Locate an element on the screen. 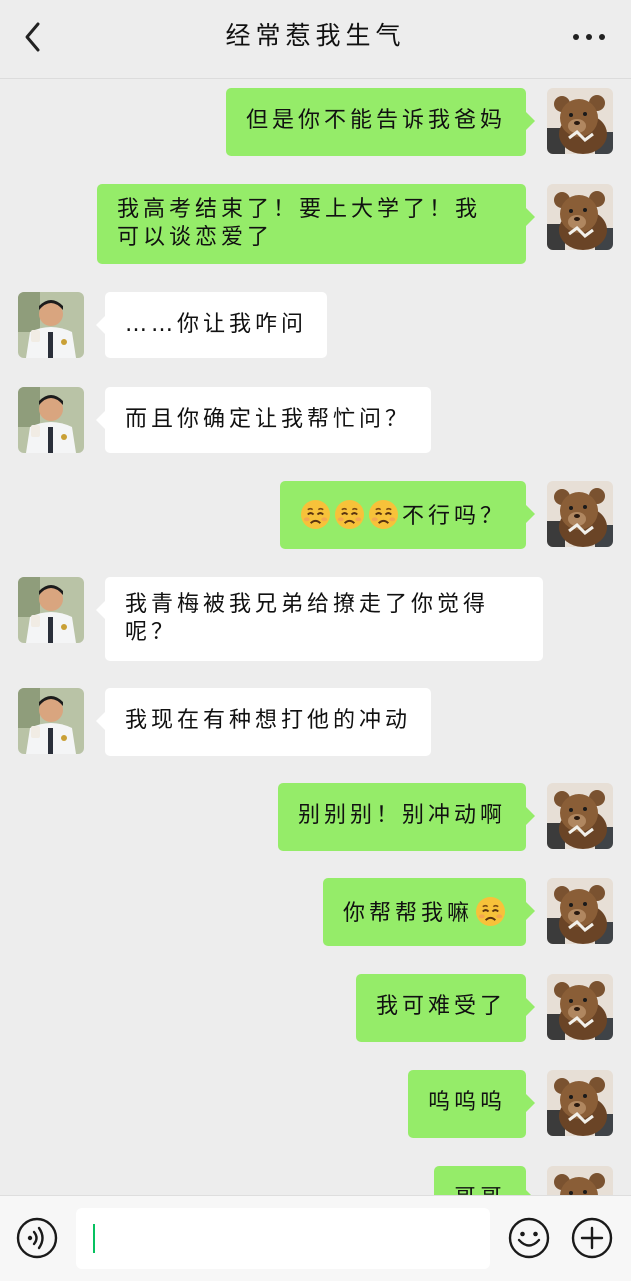 This screenshot has height=1281, width=631. more-options-button is located at coordinates (589, 37).